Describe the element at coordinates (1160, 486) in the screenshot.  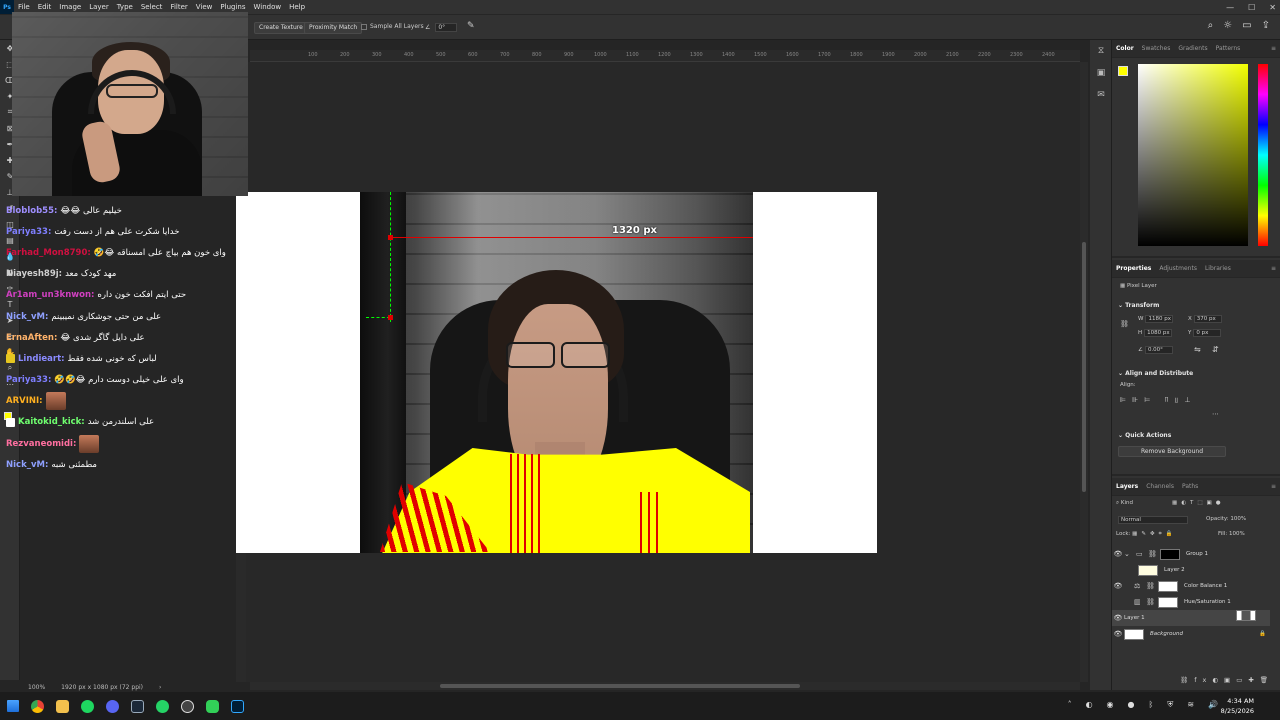
I see `tab-channels: Channels` at that location.